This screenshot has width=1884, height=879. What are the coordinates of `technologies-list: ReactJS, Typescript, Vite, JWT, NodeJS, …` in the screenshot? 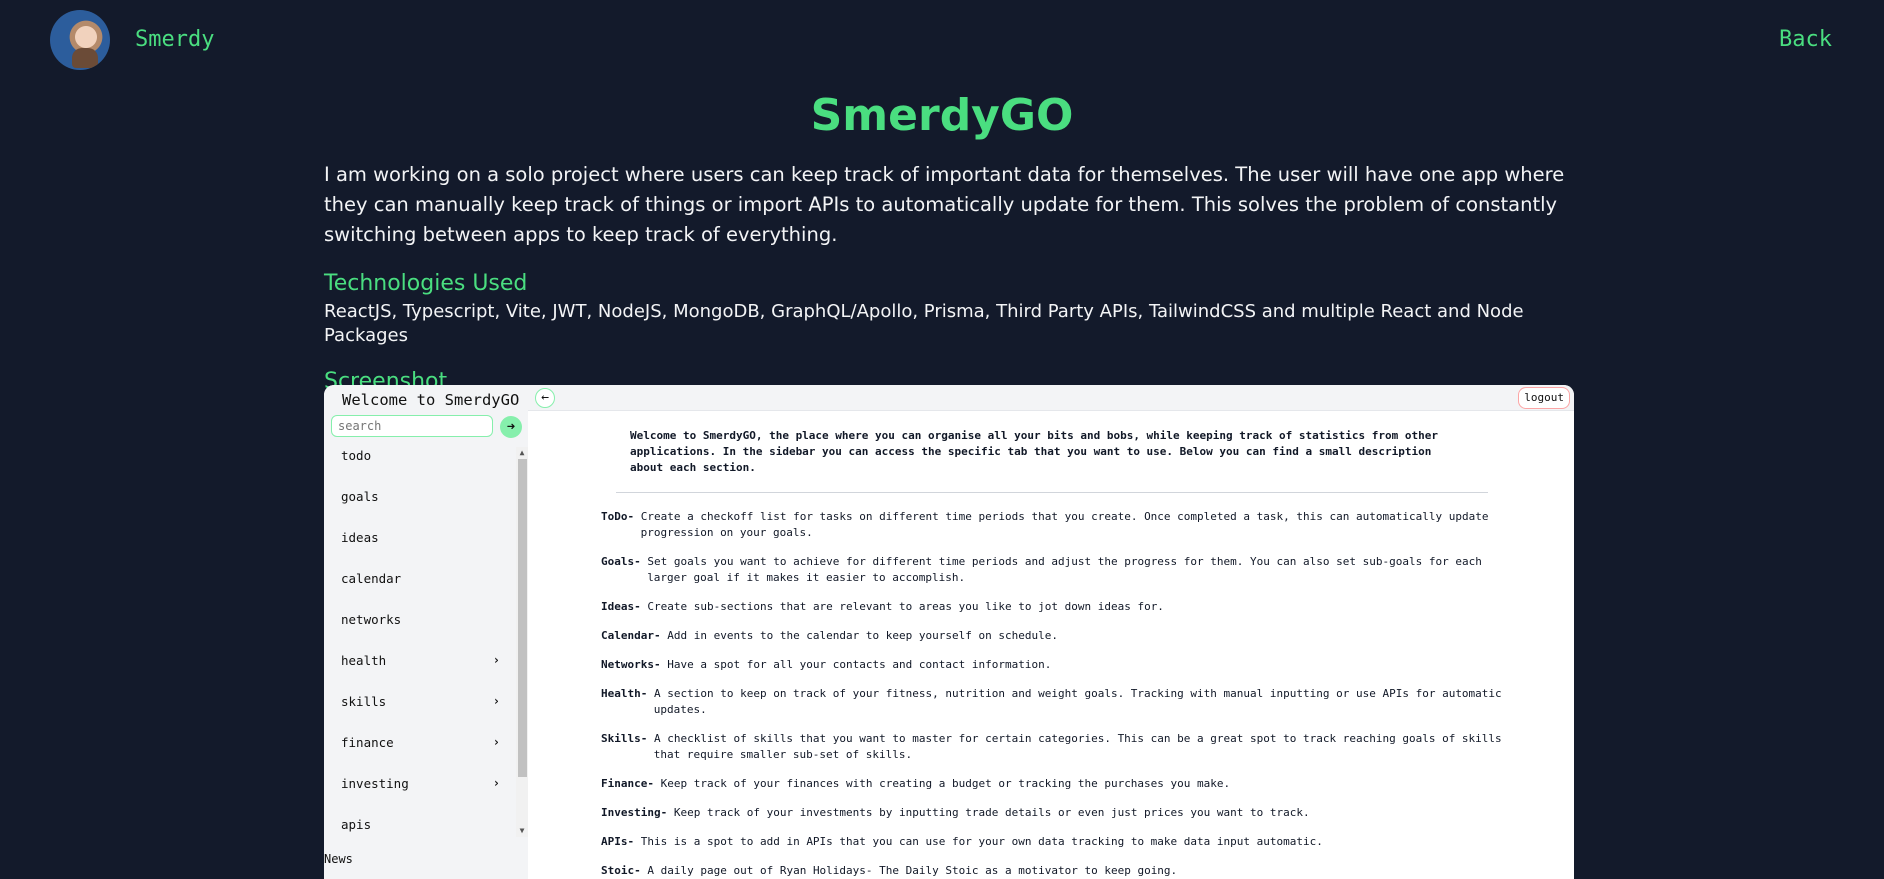 It's located at (924, 323).